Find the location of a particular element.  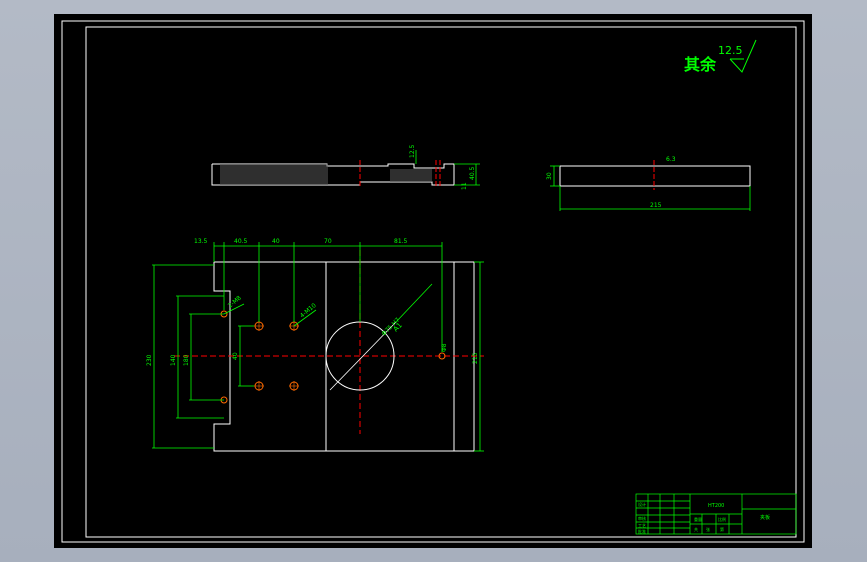

title-block-cell: 第 is located at coordinates (722, 529).